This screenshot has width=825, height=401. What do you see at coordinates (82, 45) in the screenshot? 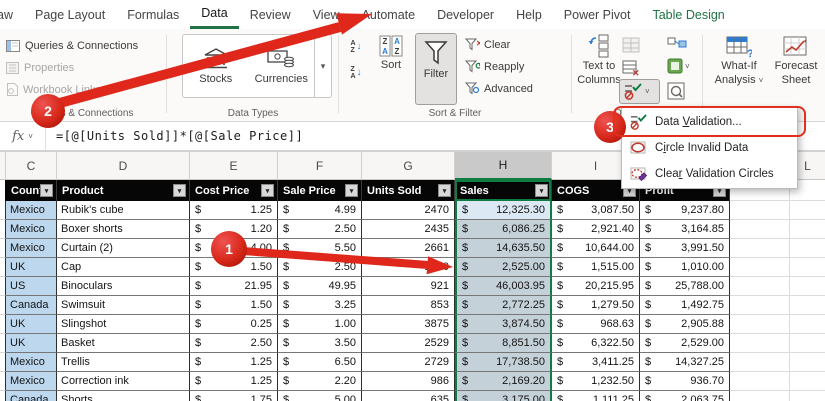
I see `queries-connections-button: Queries & Connections` at bounding box center [82, 45].